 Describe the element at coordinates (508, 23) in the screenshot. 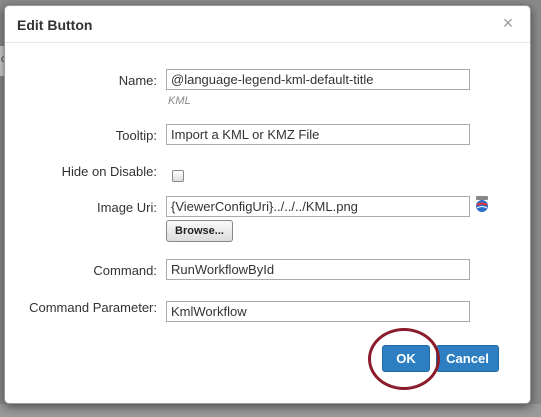

I see `close-icon: ×` at that location.